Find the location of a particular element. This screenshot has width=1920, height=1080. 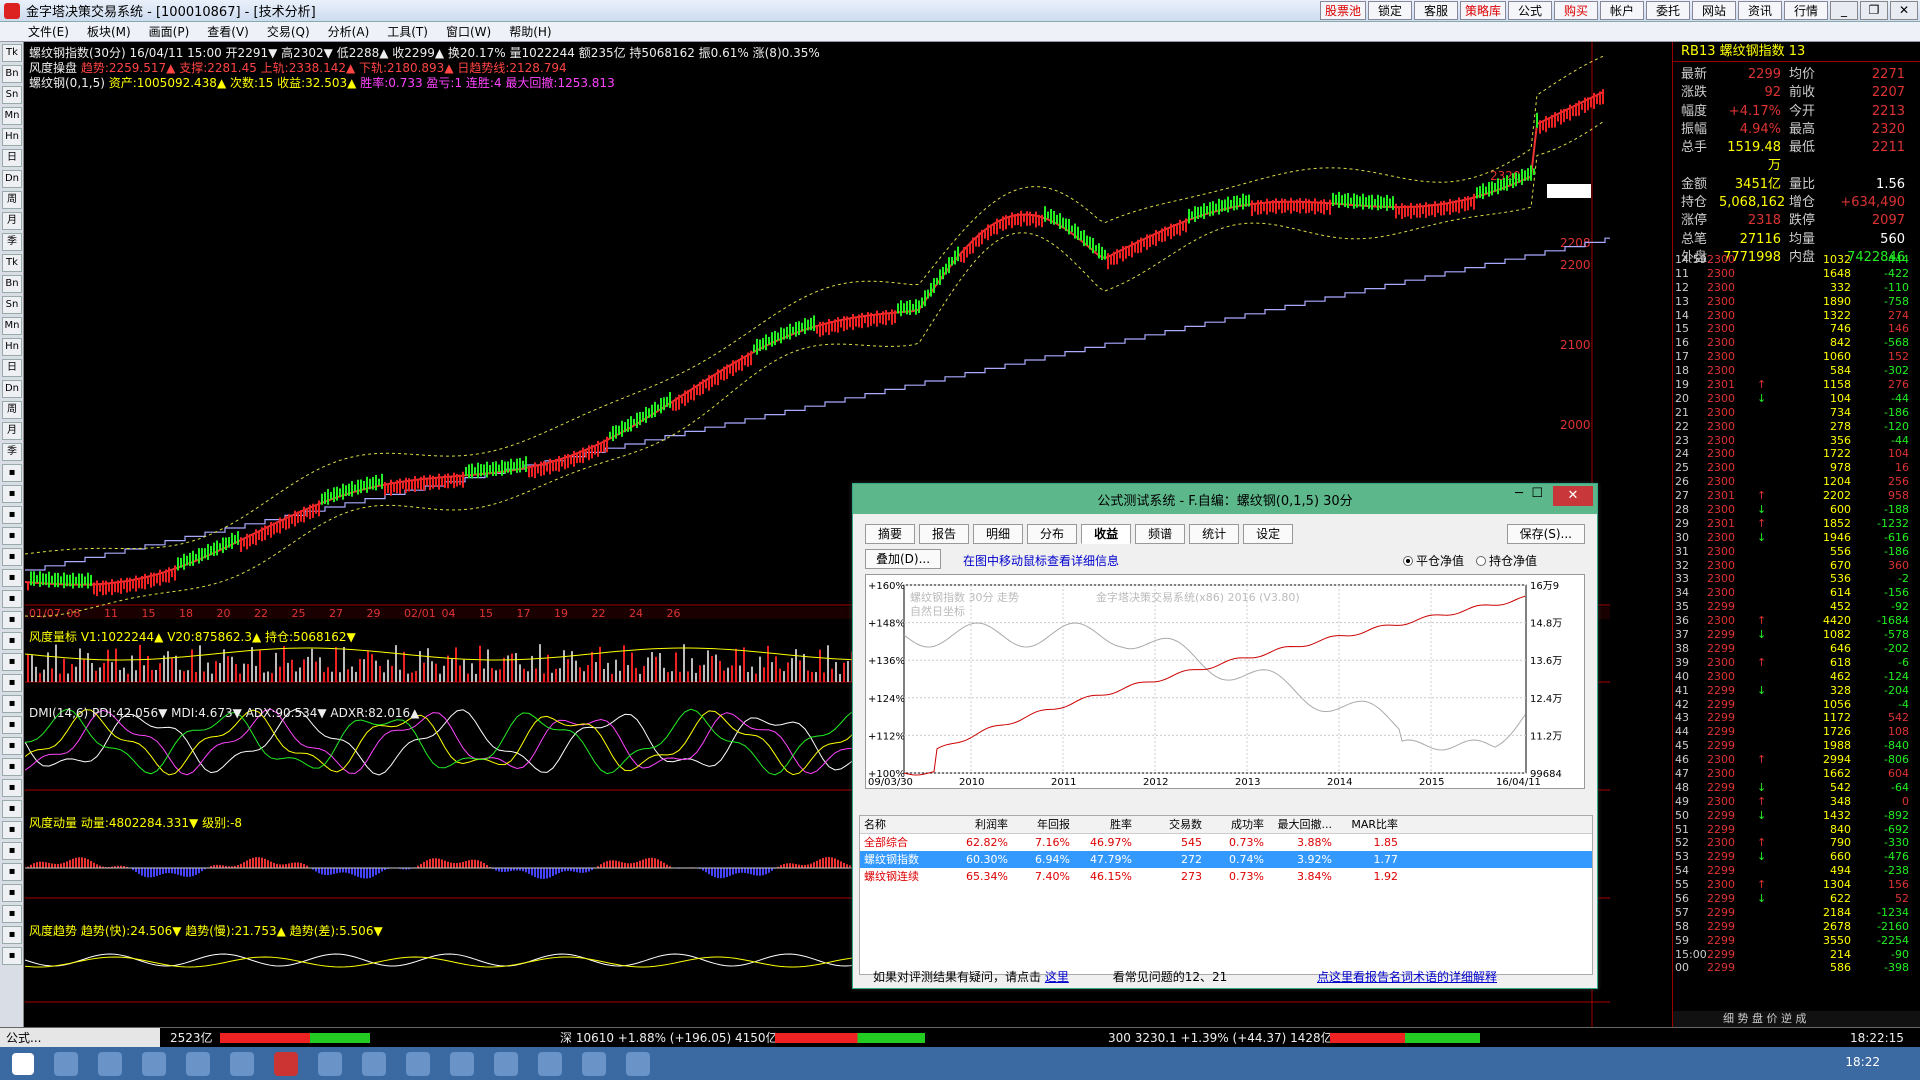

browser-icon is located at coordinates (154, 1063).